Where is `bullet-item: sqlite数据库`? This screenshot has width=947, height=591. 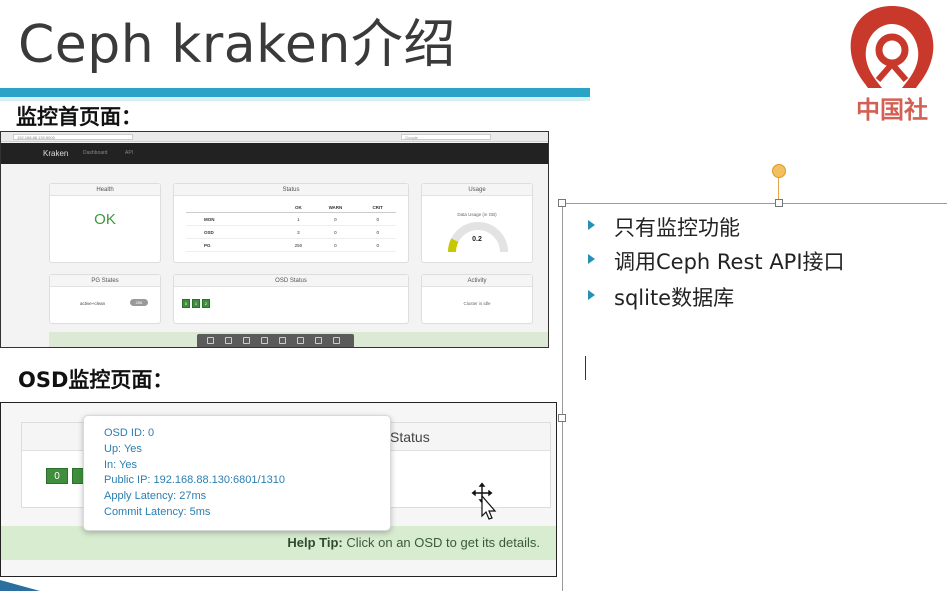
bullet-item: sqlite数据库 is located at coordinates (715, 299).